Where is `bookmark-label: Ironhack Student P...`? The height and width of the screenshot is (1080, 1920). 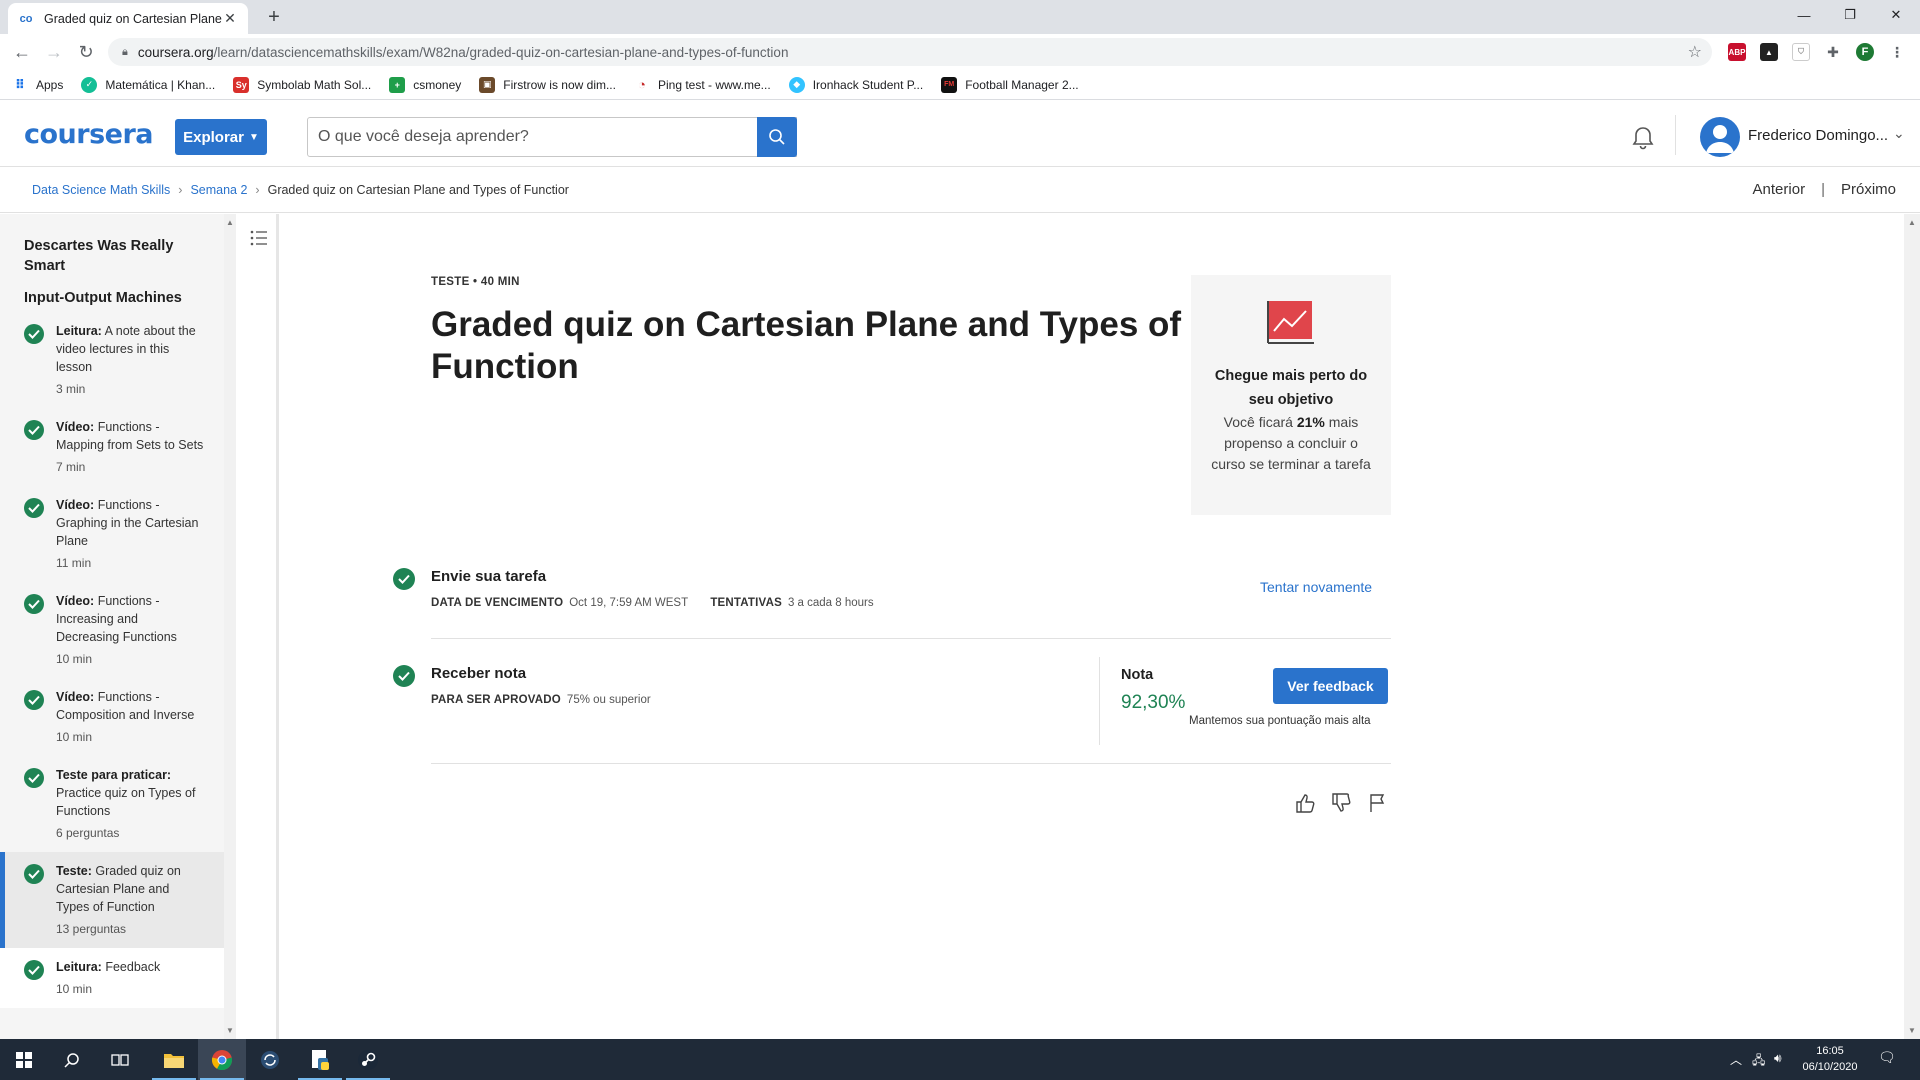
bookmark-label: Ironhack Student P... is located at coordinates (868, 84).